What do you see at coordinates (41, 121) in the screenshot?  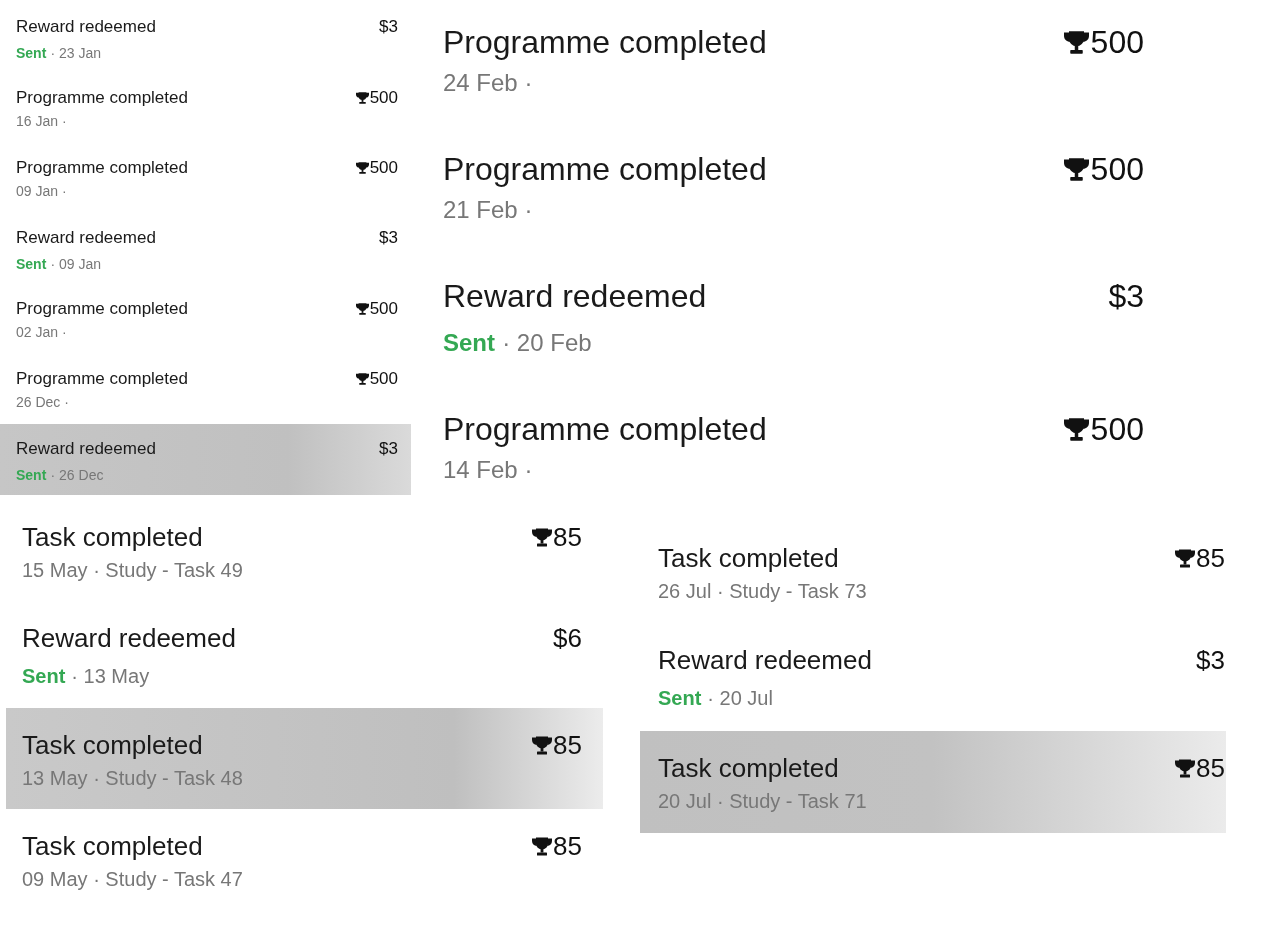 I see `date-text: 16 Jan ·` at bounding box center [41, 121].